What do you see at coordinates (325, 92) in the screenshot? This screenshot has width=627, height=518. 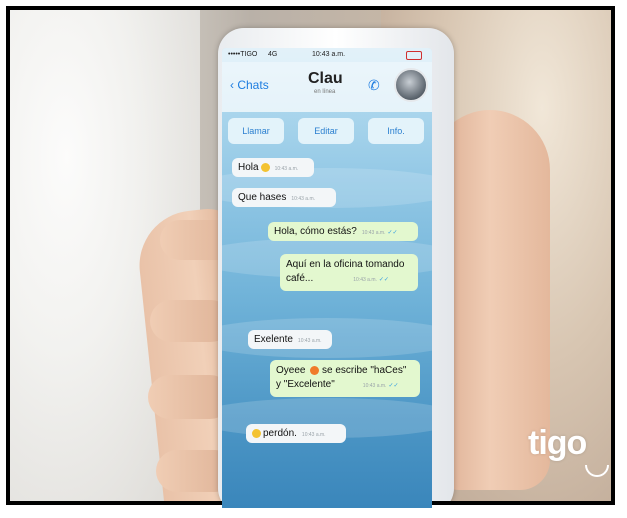 I see `contact-status: en línea` at bounding box center [325, 92].